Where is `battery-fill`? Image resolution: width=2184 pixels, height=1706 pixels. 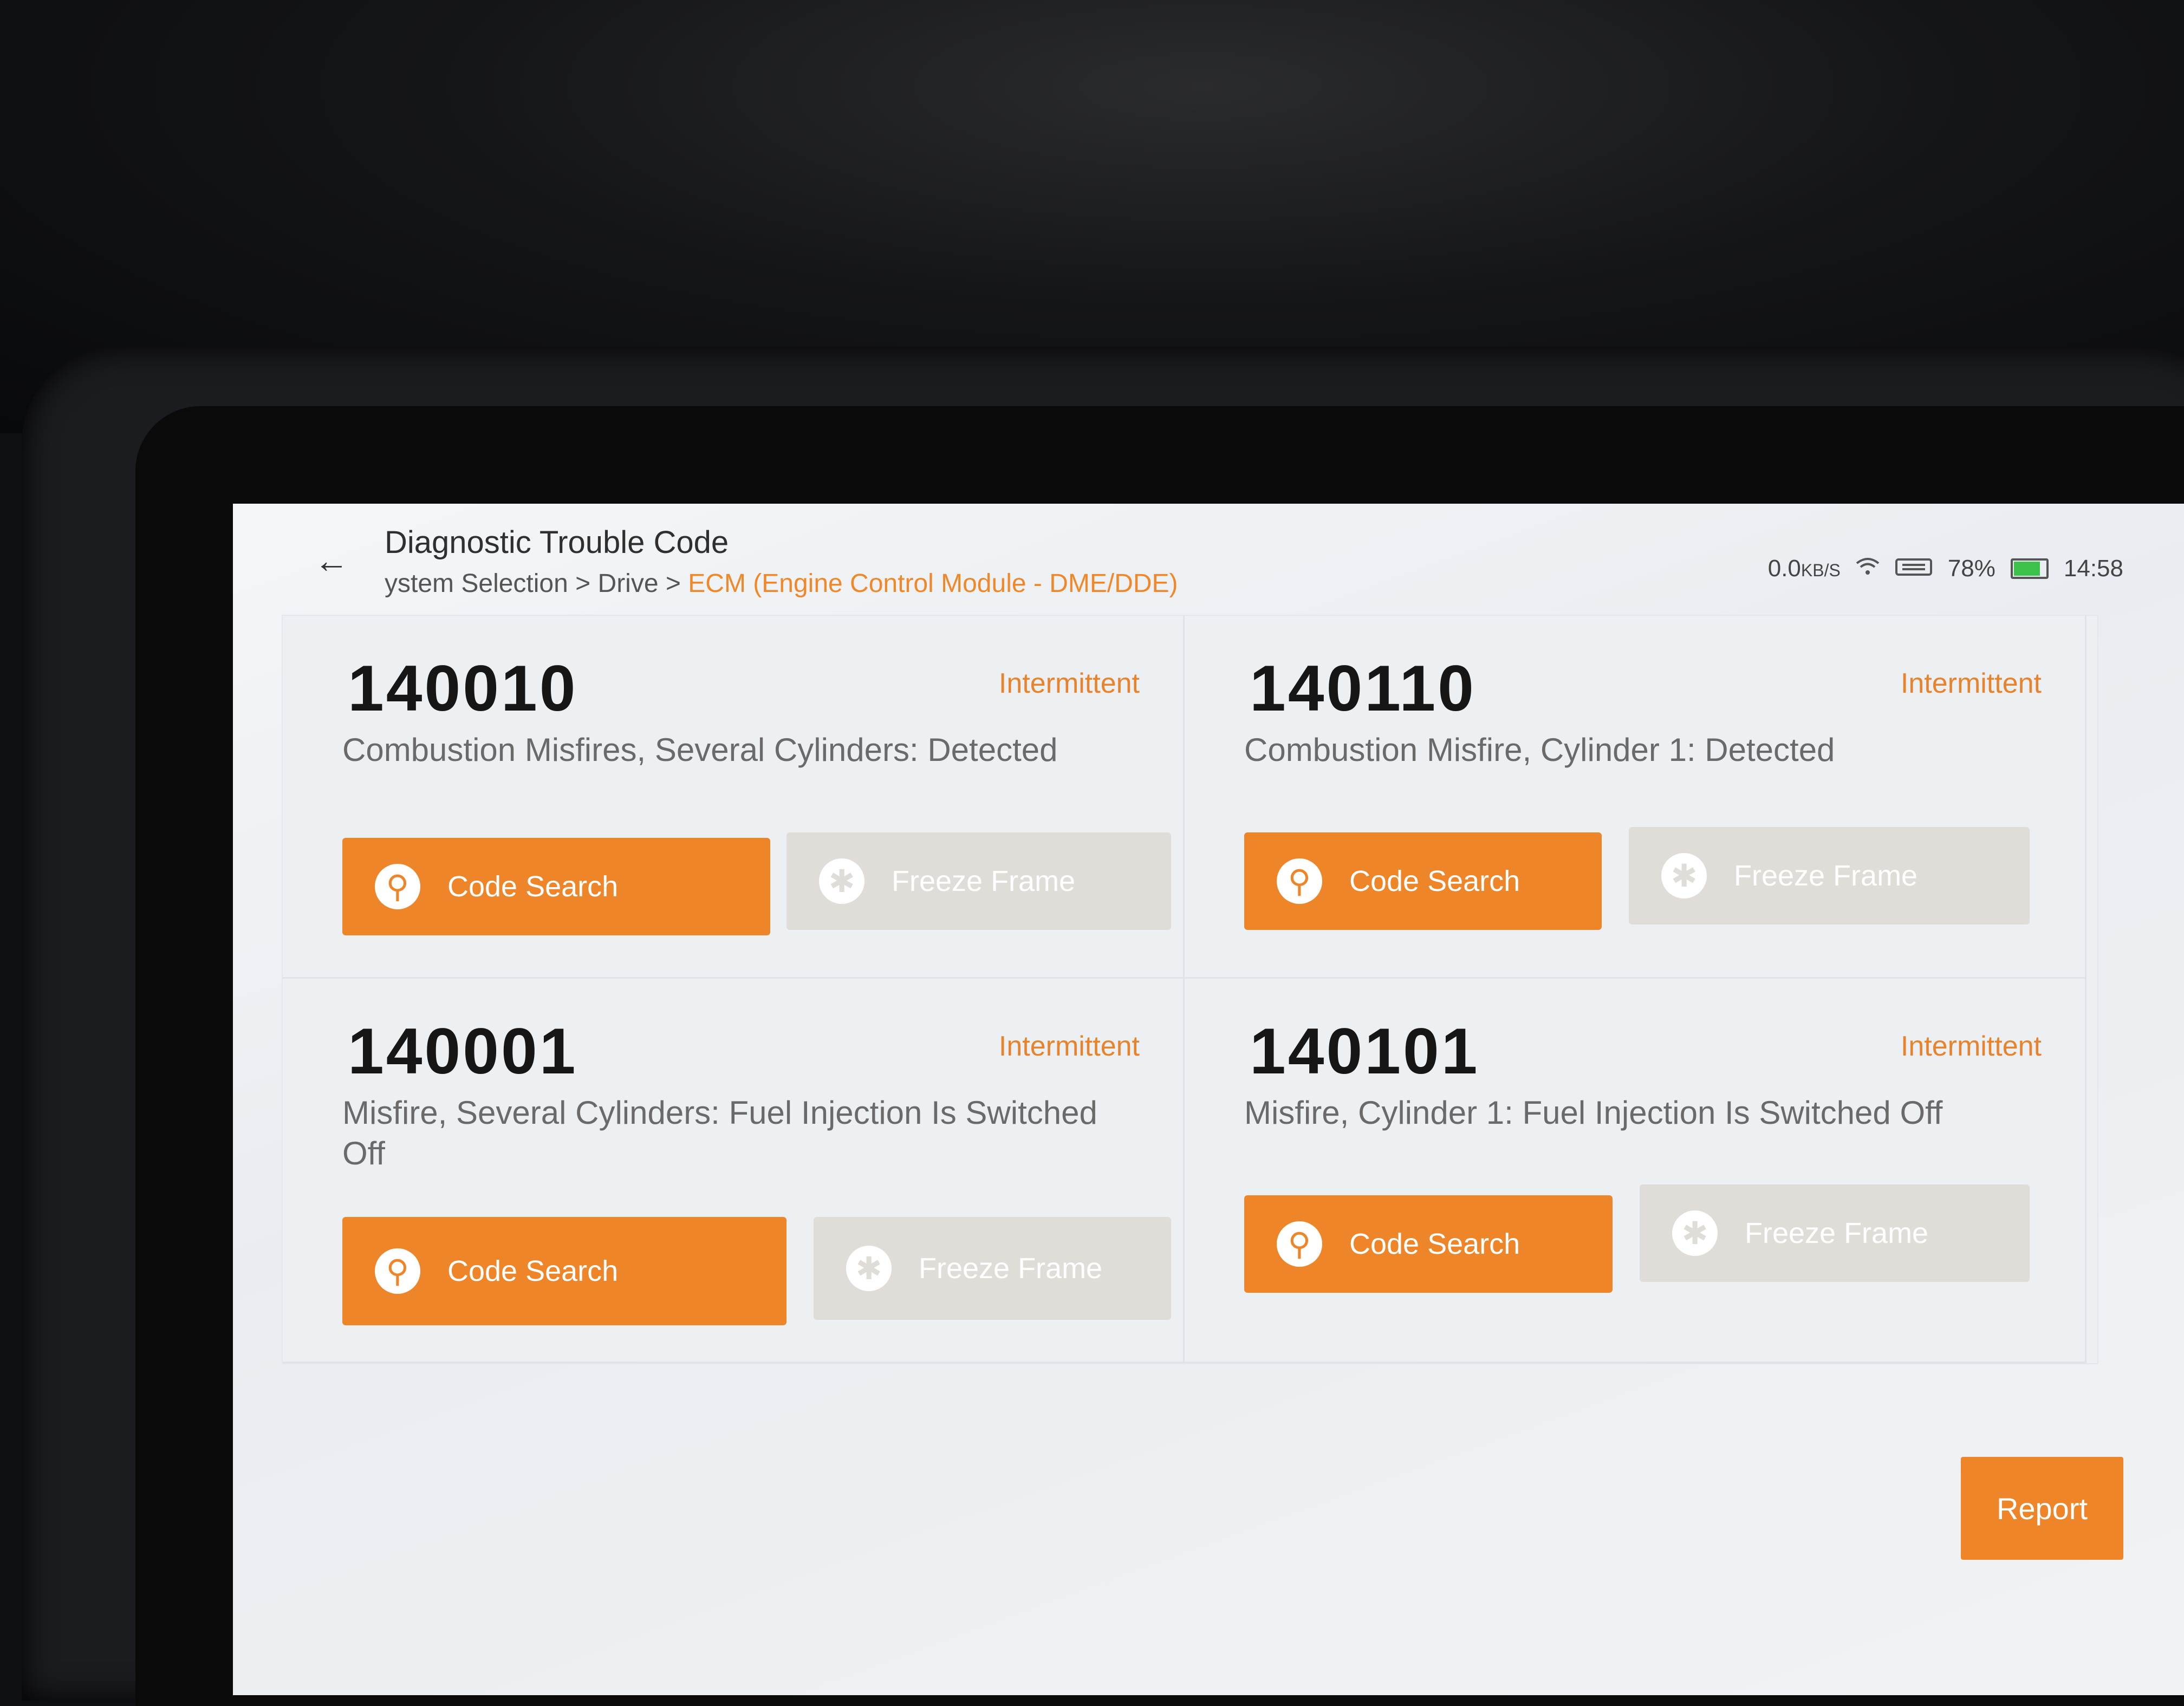 battery-fill is located at coordinates (2026, 569).